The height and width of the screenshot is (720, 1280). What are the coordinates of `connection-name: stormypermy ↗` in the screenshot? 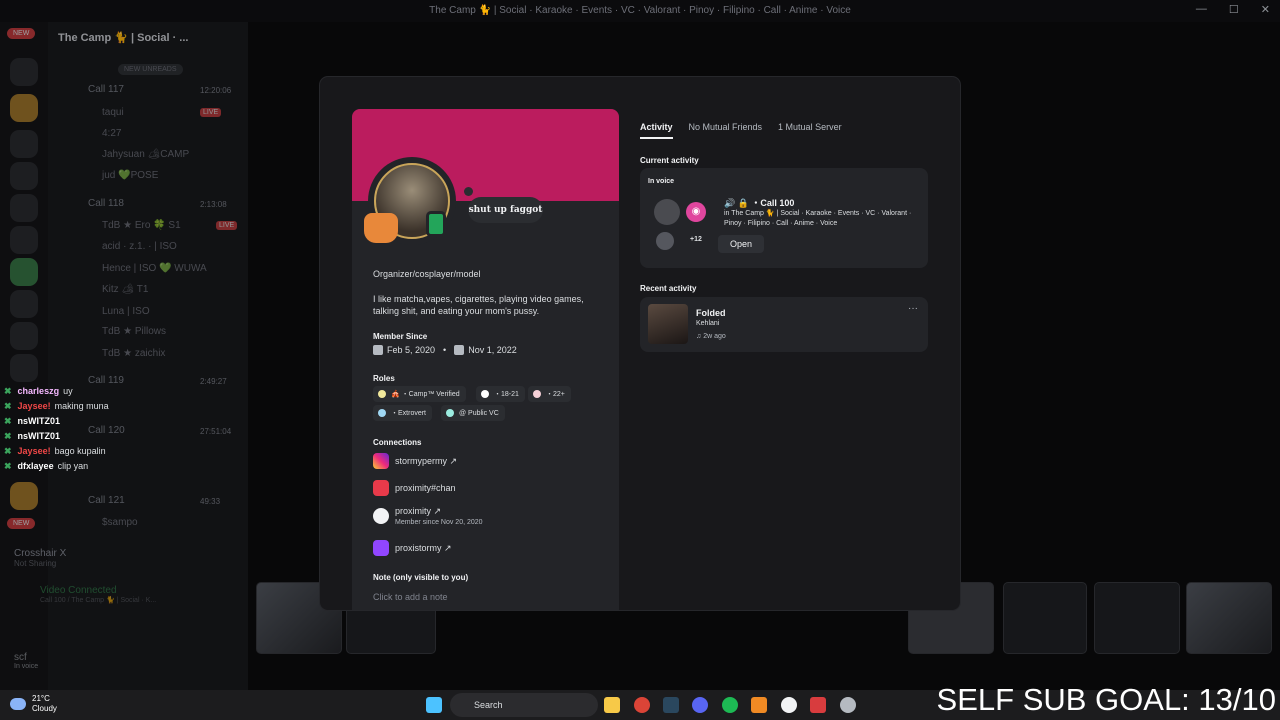 It's located at (426, 460).